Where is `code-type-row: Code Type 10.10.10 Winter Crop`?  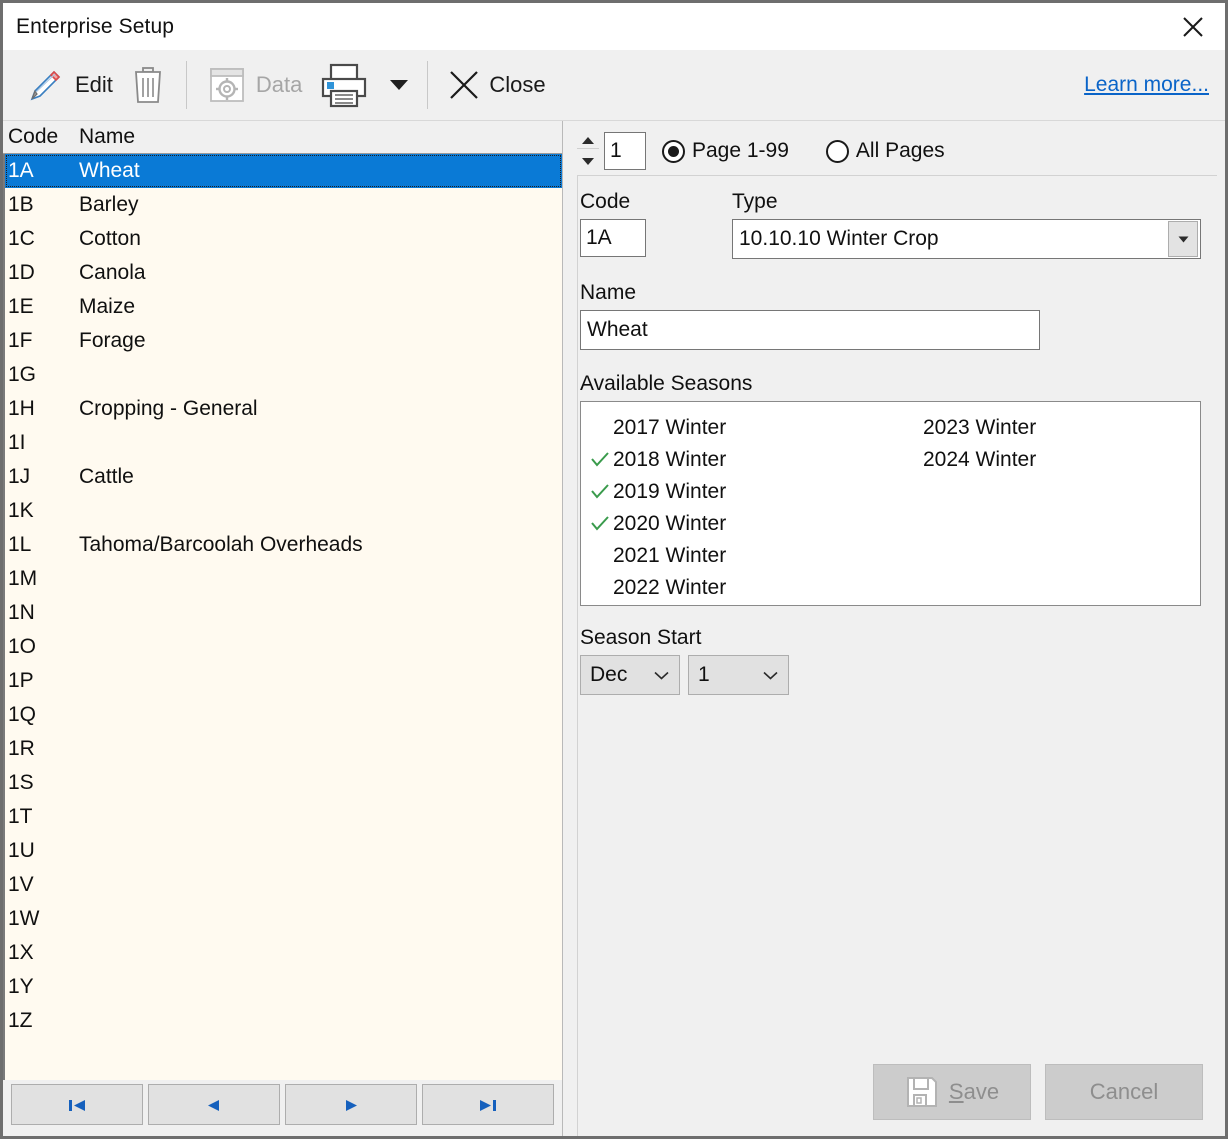
code-type-row: Code Type 10.10.10 Winter Crop is located at coordinates (897, 224).